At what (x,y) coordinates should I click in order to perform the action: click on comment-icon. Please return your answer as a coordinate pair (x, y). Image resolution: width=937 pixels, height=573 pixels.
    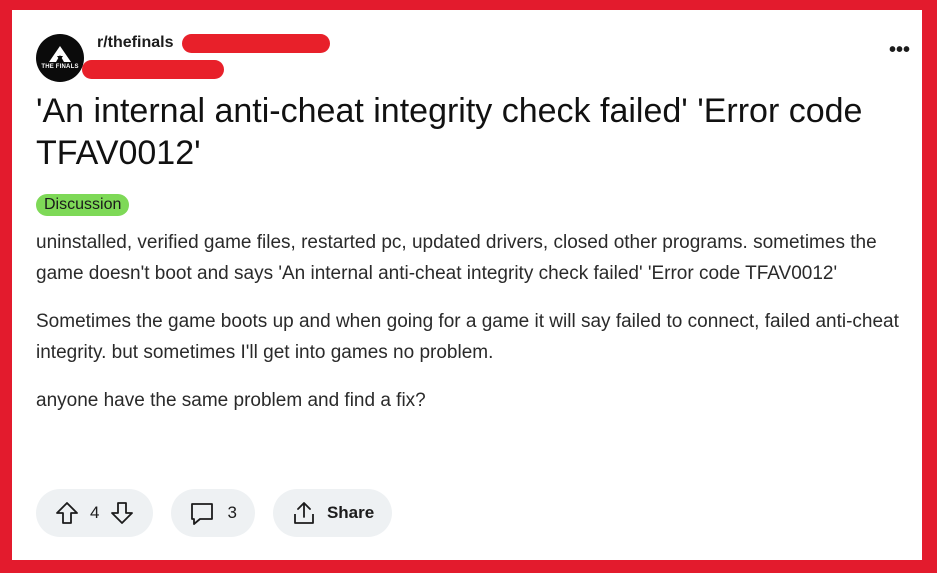
    Looking at the image, I should click on (202, 514).